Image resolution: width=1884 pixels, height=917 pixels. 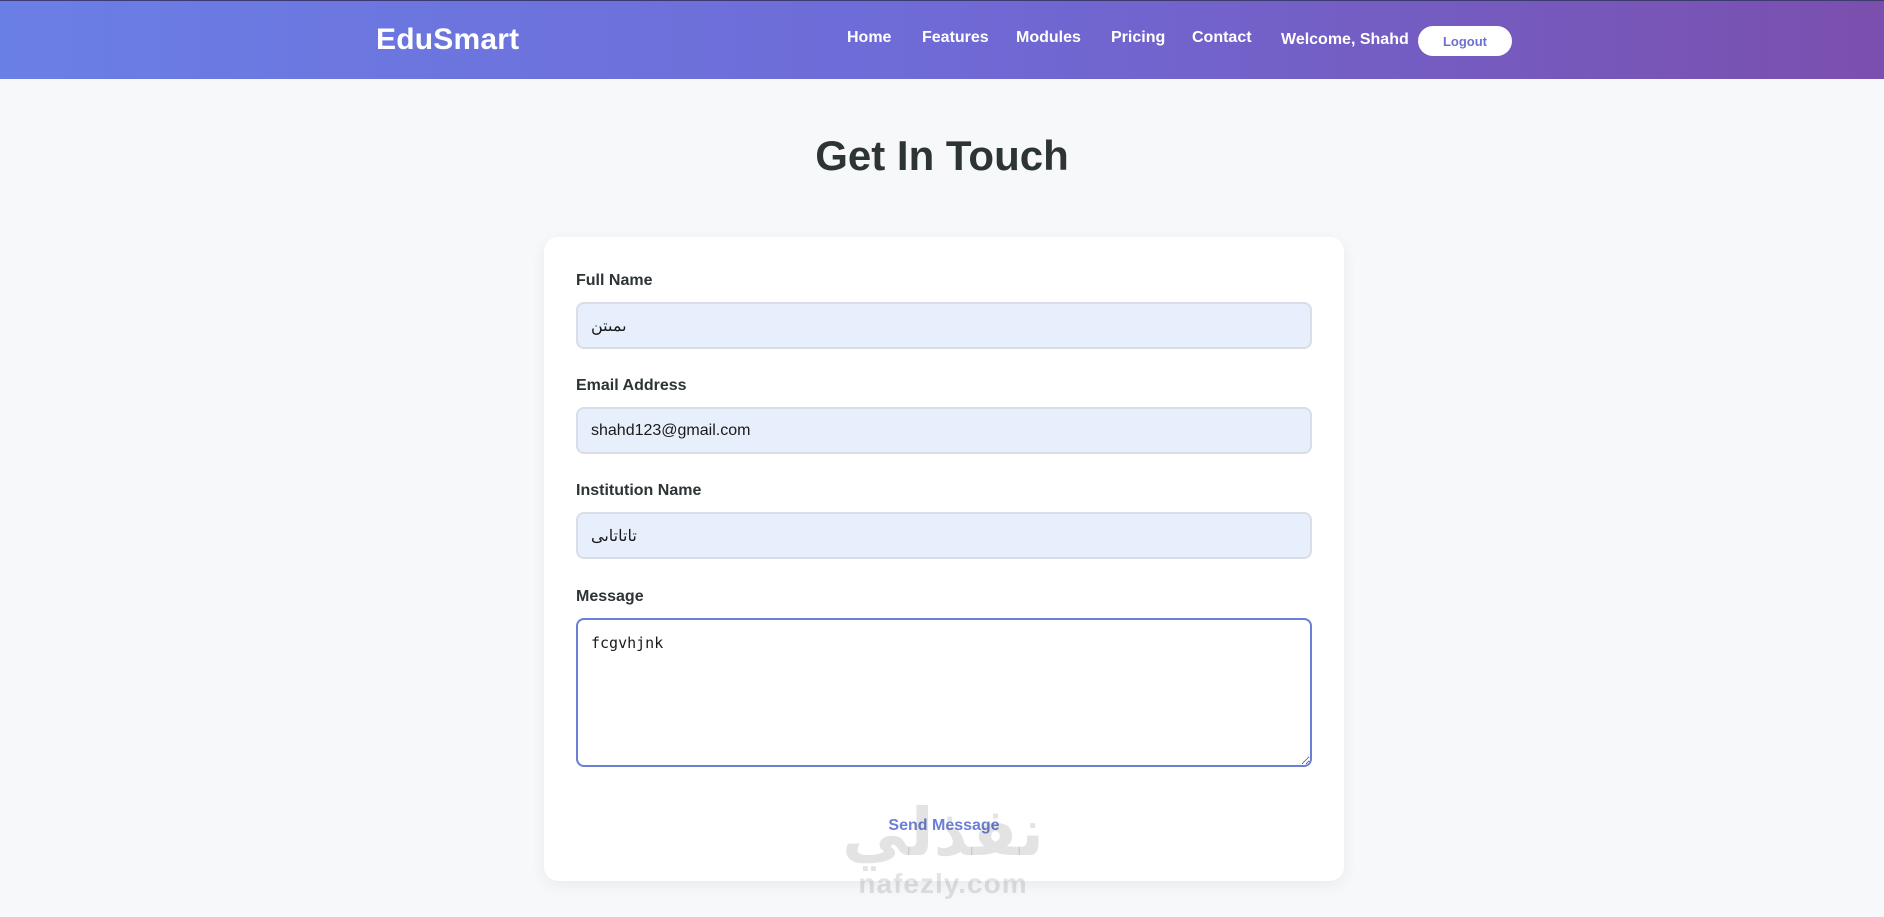 I want to click on email-input, so click(x=944, y=430).